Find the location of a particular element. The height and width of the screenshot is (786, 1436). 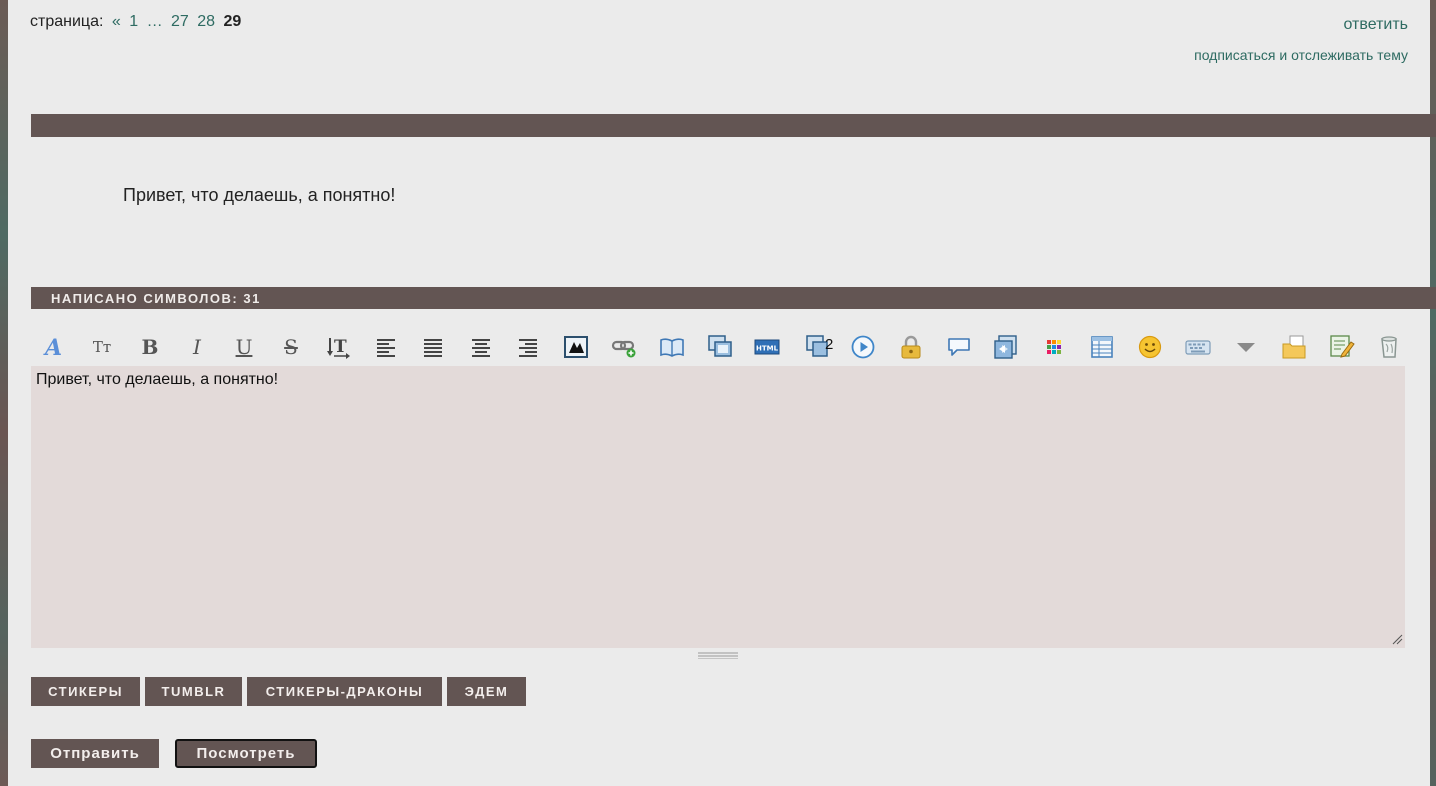

align-right-button is located at coordinates (528, 347).